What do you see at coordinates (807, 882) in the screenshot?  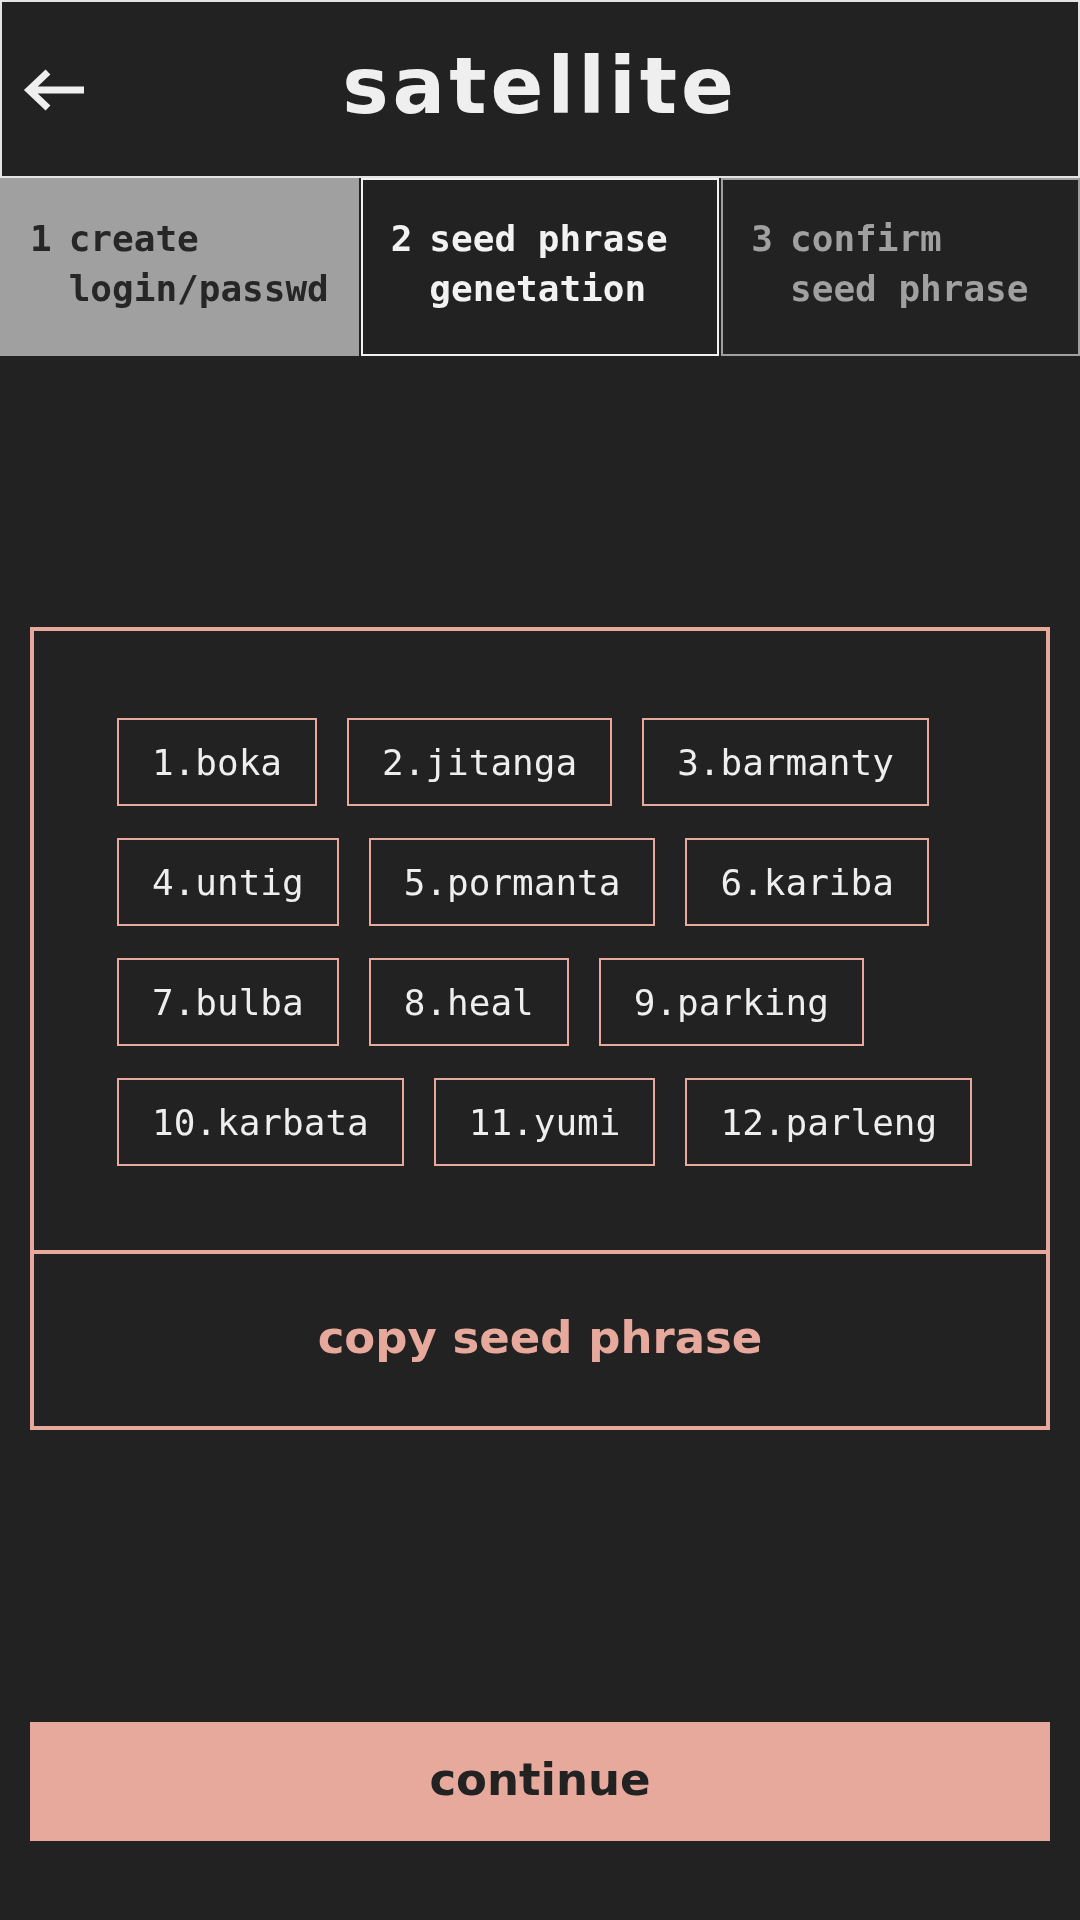 I see `seed-word: 6.kariba` at bounding box center [807, 882].